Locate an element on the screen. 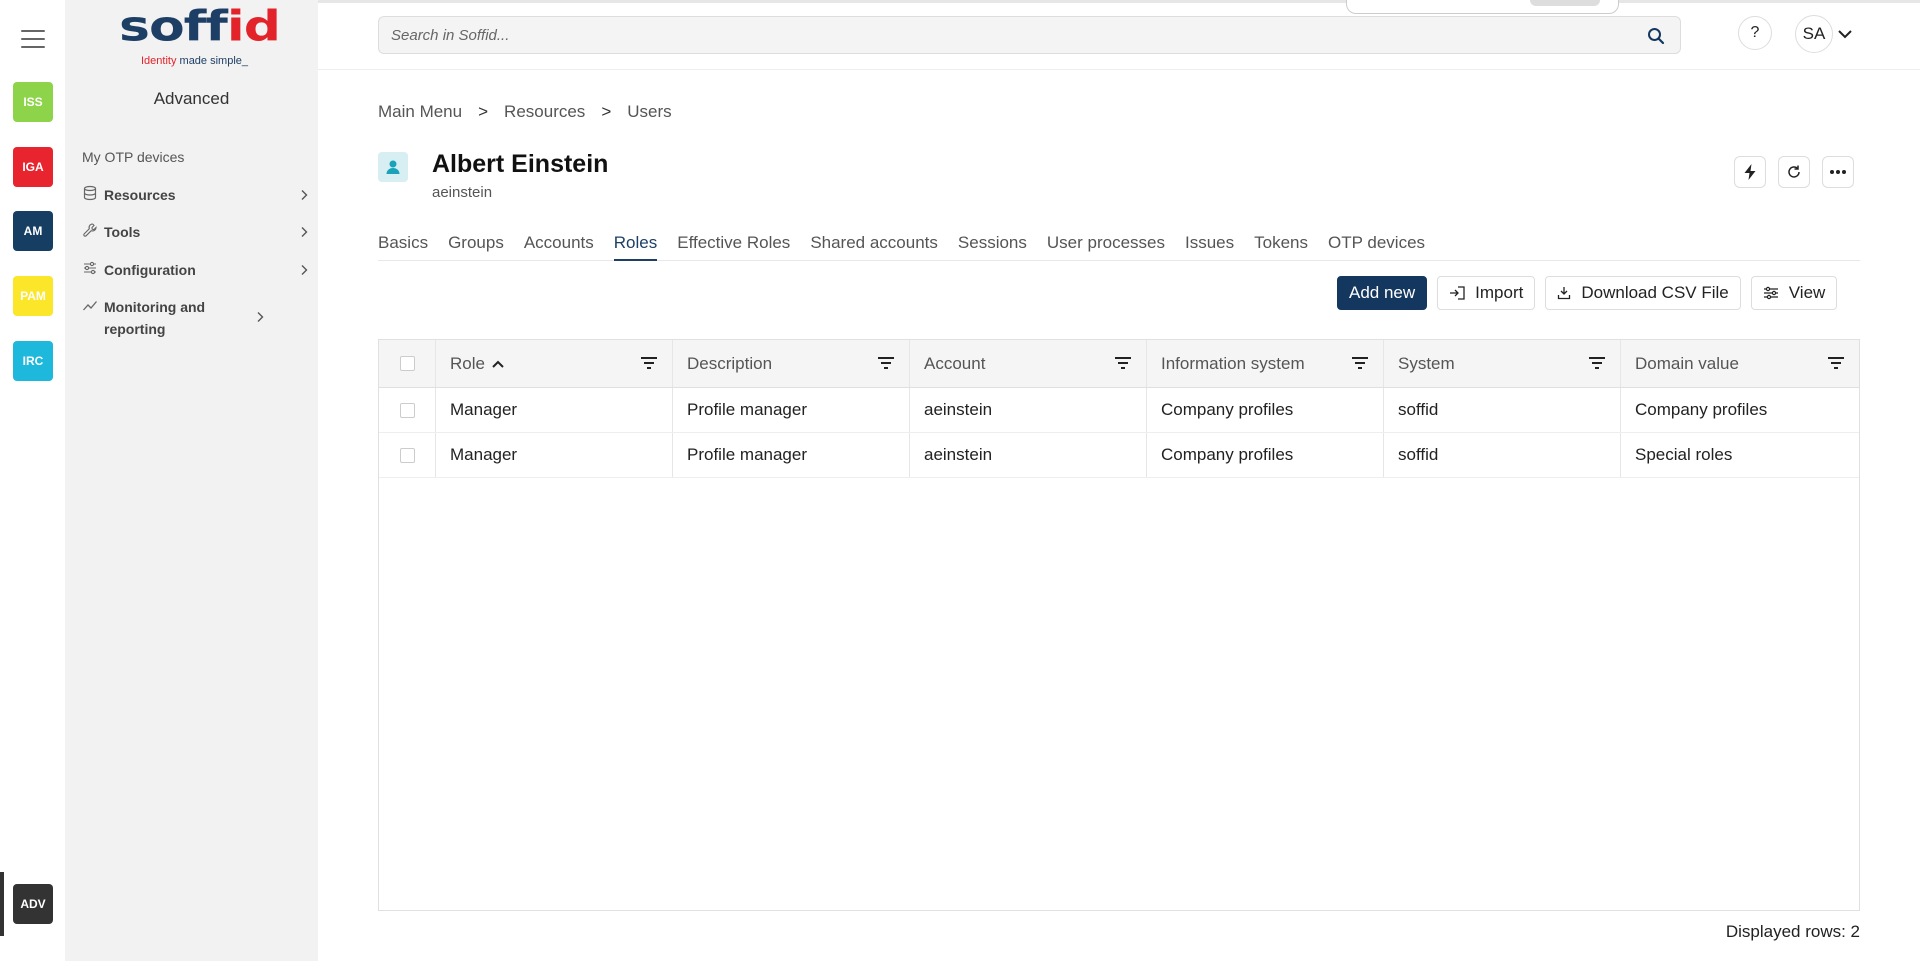 The height and width of the screenshot is (961, 1920). sidebar-link-otp-devices: My OTP devices is located at coordinates (133, 157).